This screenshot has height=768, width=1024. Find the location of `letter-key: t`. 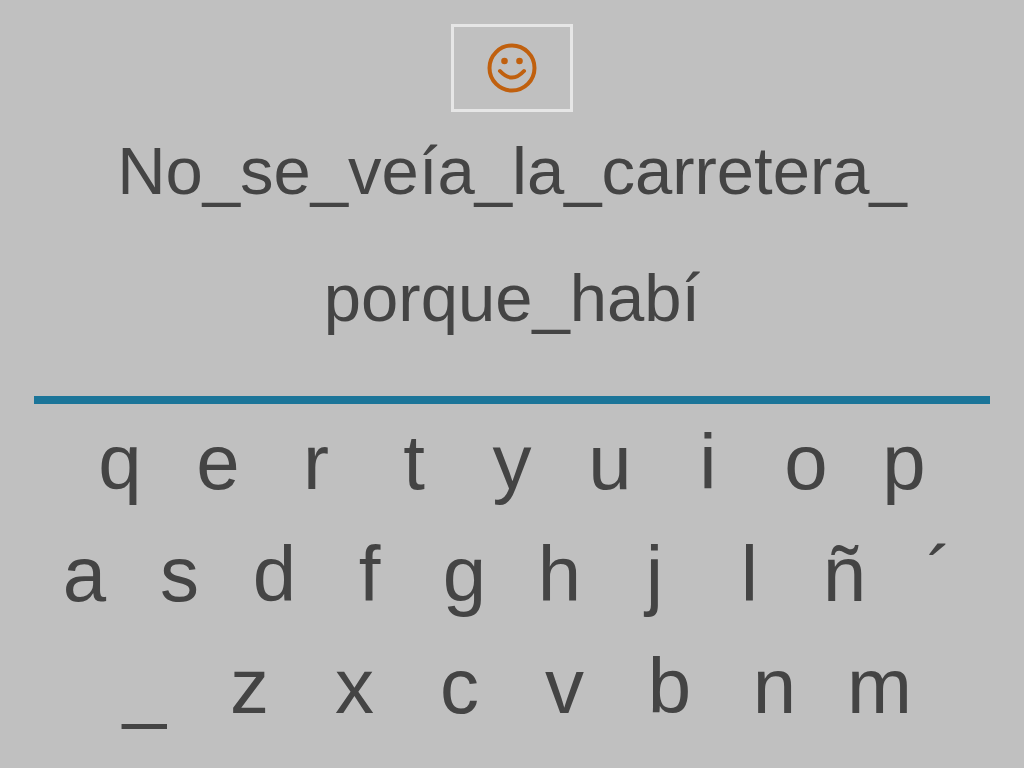

letter-key: t is located at coordinates (414, 462).